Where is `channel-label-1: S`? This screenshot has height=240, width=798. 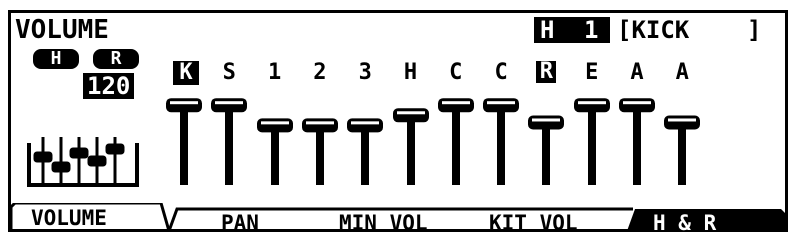 channel-label-1: S is located at coordinates (229, 72).